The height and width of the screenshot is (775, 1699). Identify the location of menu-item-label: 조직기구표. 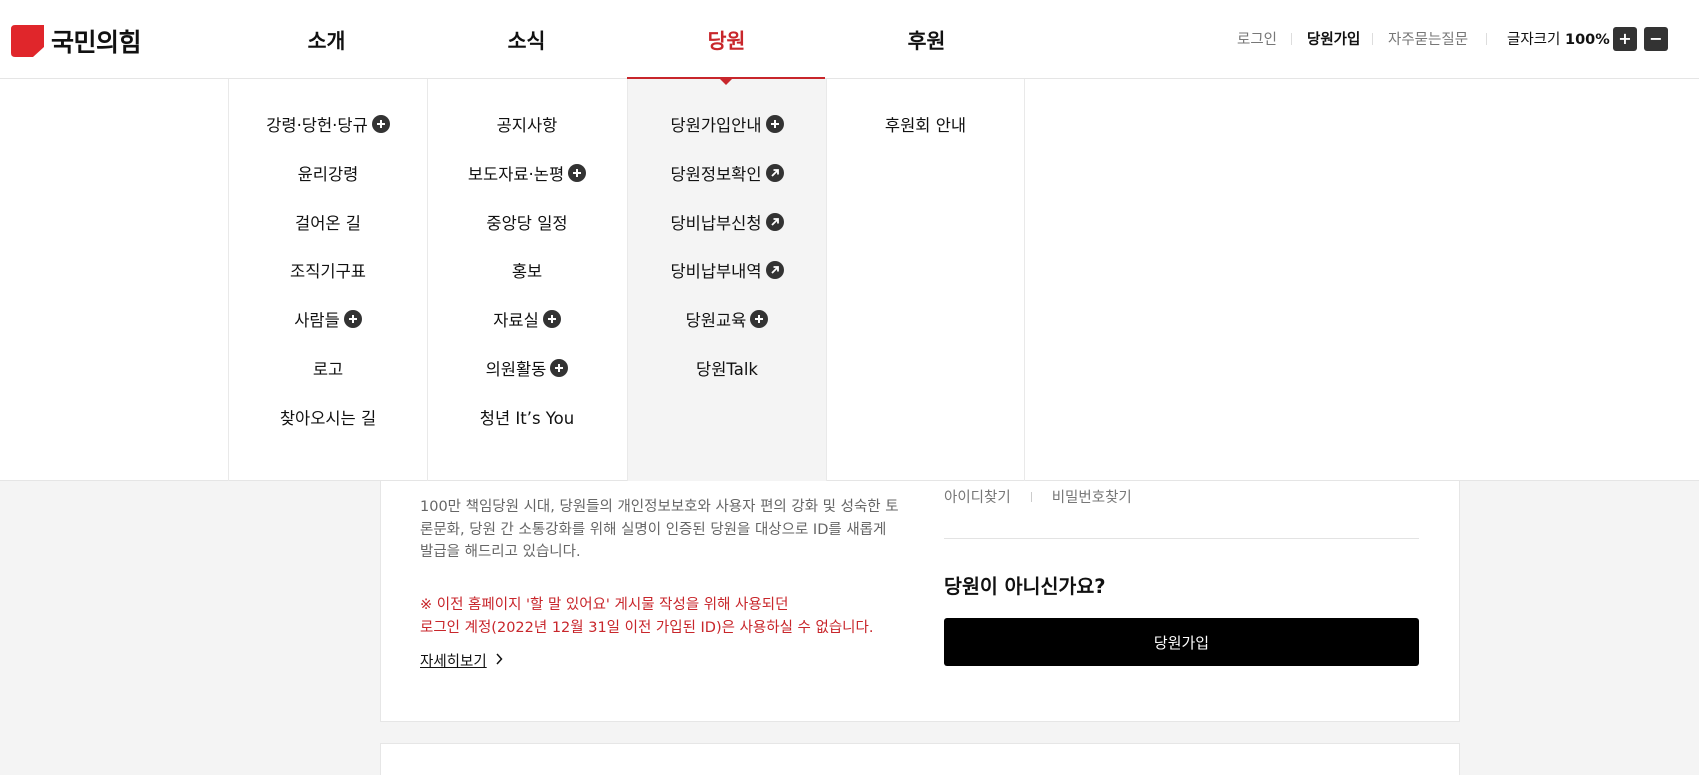
(328, 271).